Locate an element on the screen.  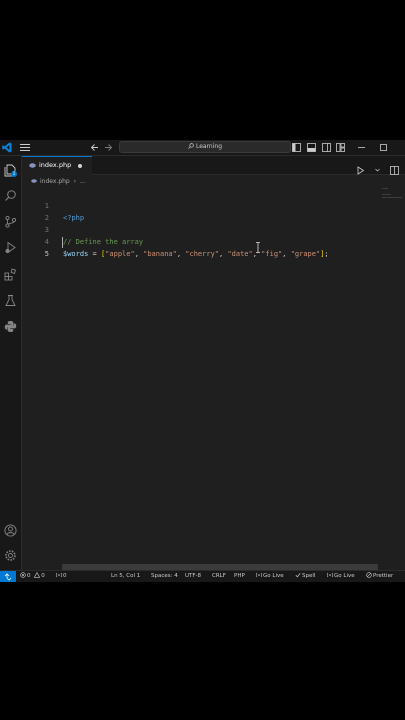
code-line: 1 <?php is located at coordinates (213, 205).